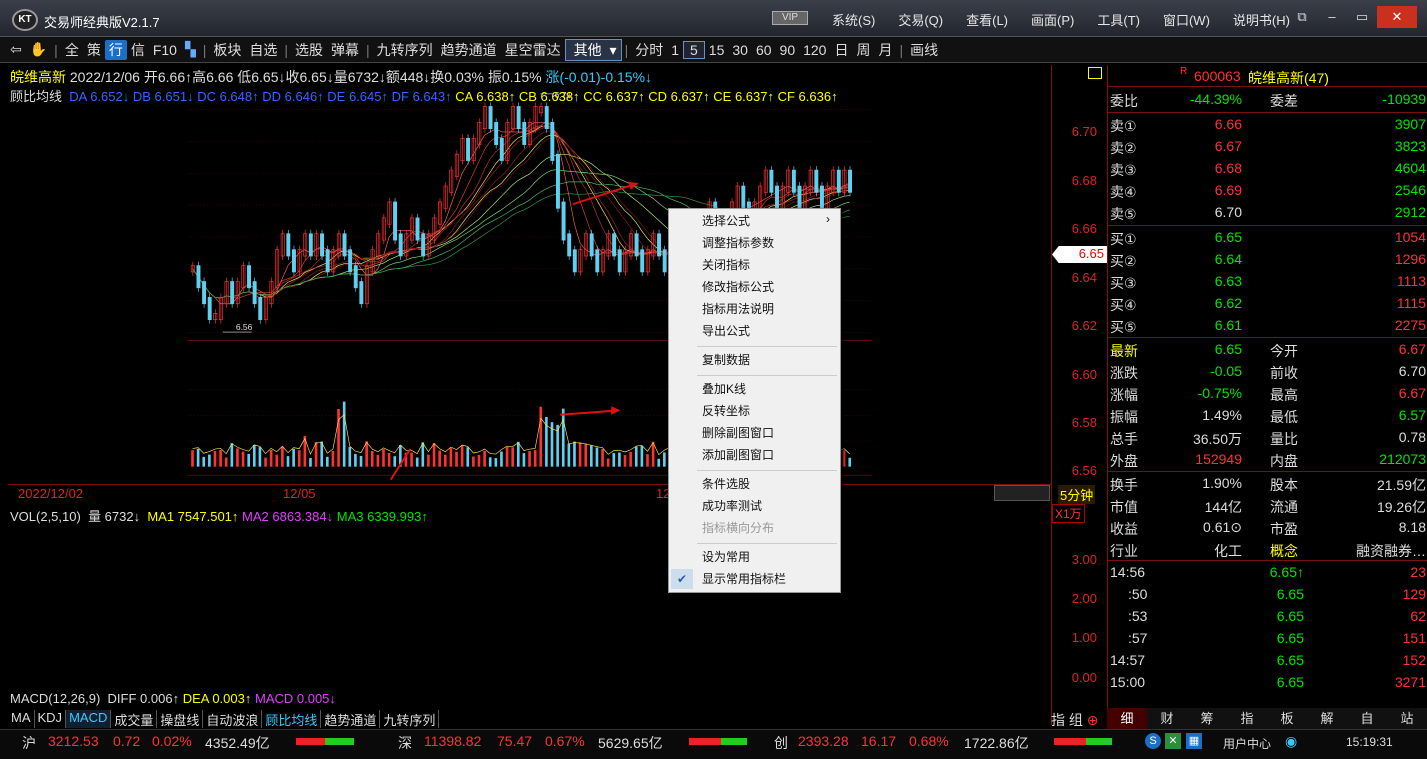 This screenshot has height=759, width=1427. I want to click on tb-info: 信, so click(138, 50).